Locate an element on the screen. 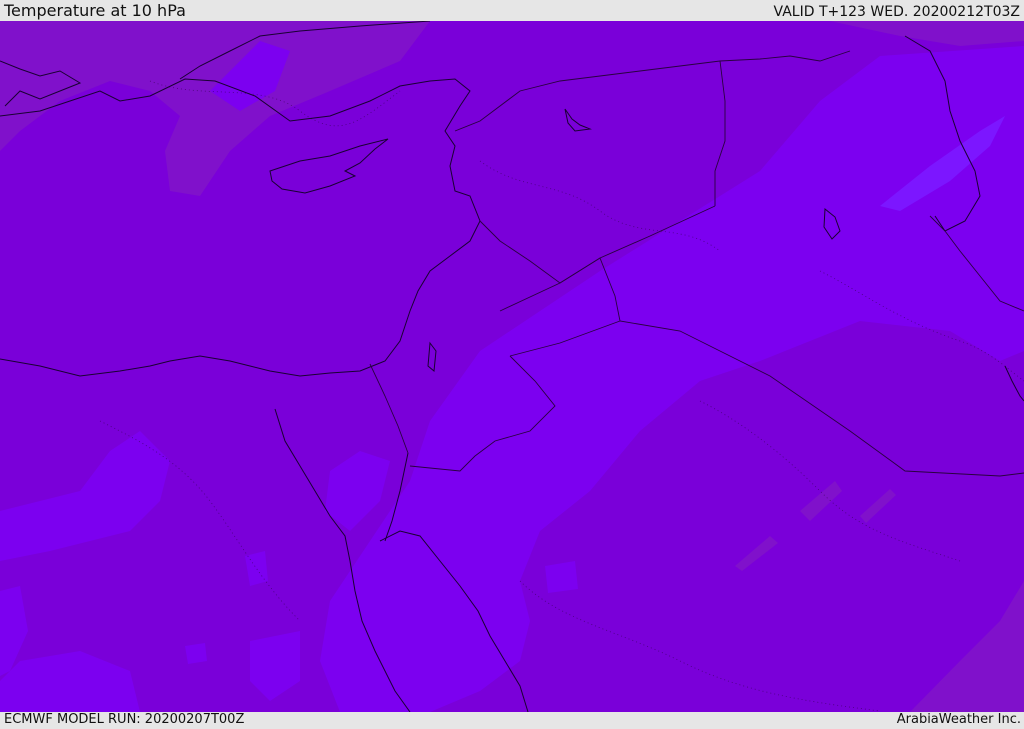 This screenshot has height=729, width=1024. model-run-label: ECMWF MODEL RUN: 20200207T00Z is located at coordinates (124, 719).